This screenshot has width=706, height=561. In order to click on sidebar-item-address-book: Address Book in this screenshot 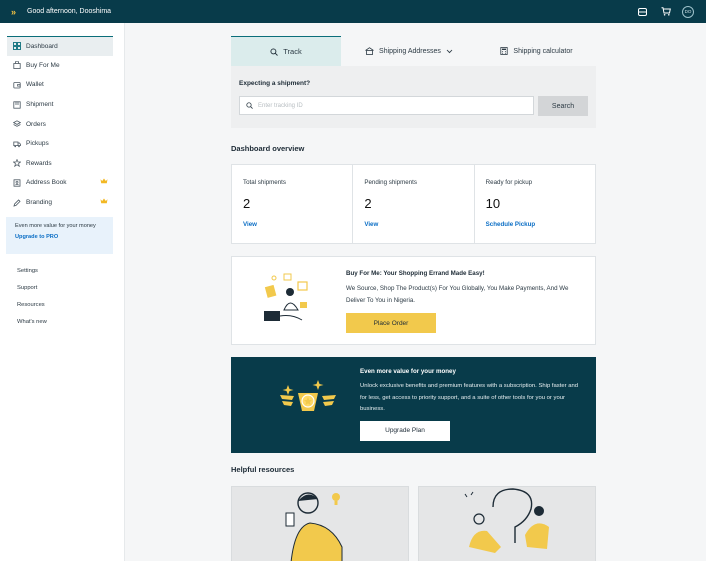, I will do `click(60, 183)`.